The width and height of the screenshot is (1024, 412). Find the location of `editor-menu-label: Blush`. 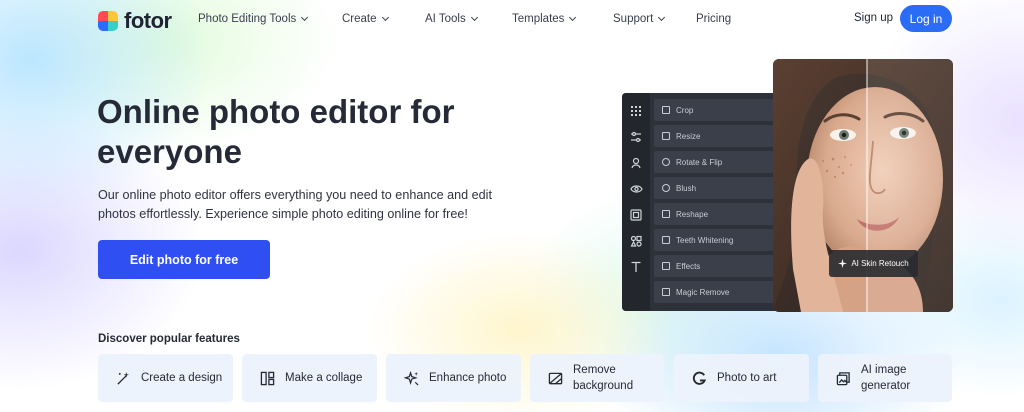

editor-menu-label: Blush is located at coordinates (686, 188).